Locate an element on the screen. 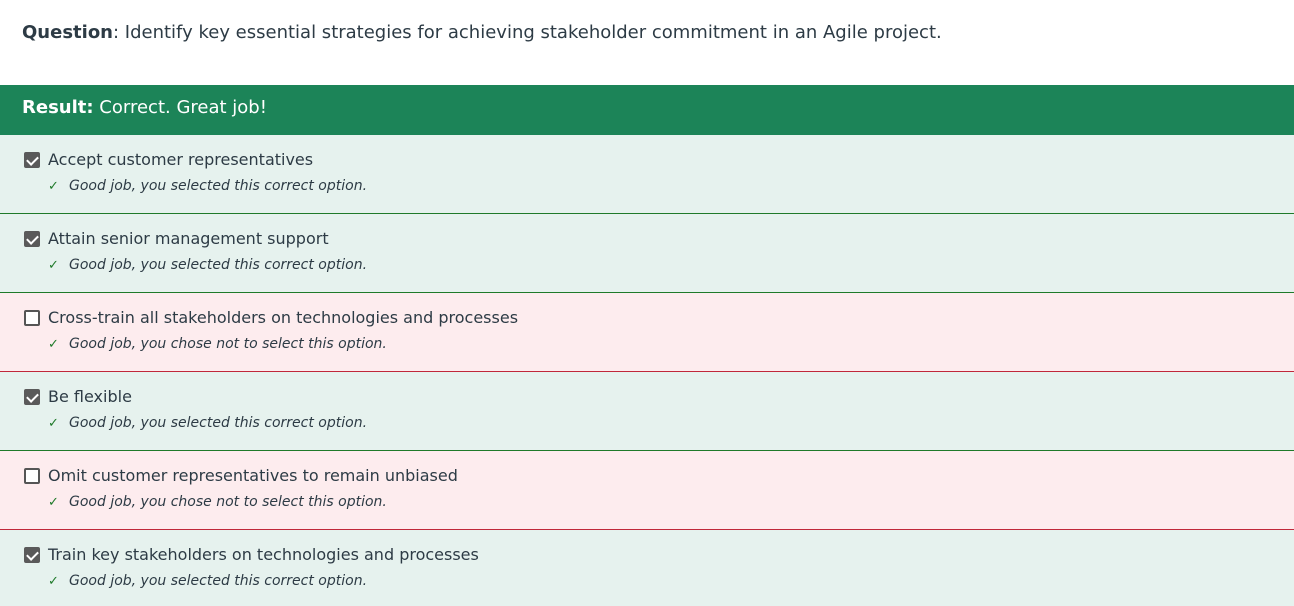  result-banner: Result: Correct. Great job! is located at coordinates (647, 110).